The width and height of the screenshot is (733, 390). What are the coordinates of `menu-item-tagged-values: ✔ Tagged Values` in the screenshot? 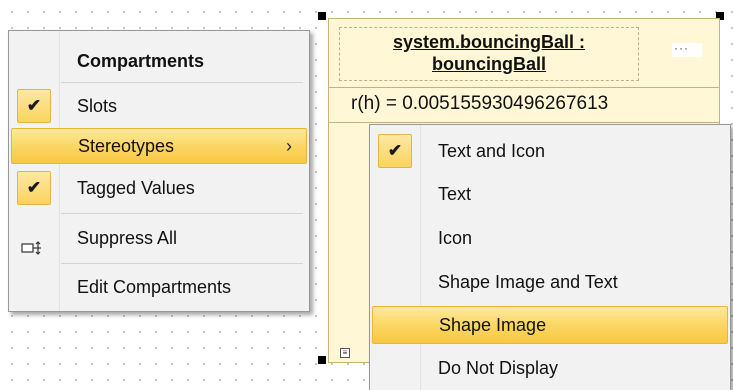 It's located at (159, 188).